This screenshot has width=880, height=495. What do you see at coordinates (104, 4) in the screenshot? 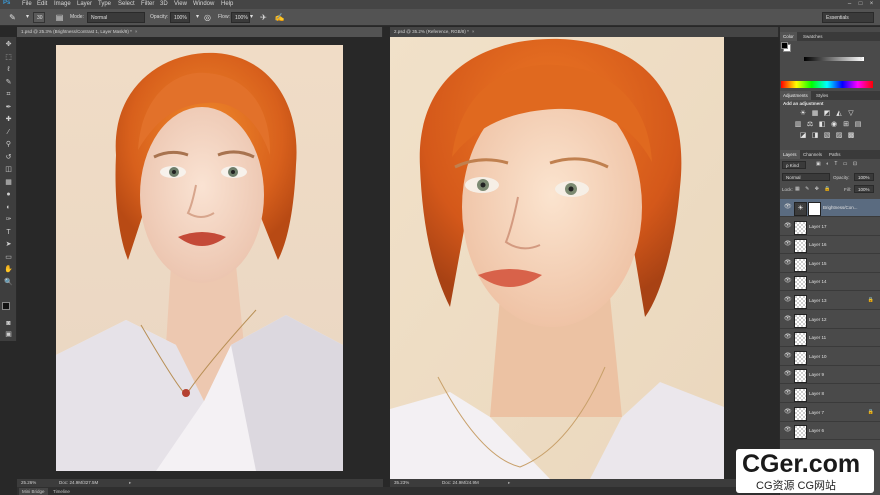
I see `menu-type: Type` at bounding box center [104, 4].